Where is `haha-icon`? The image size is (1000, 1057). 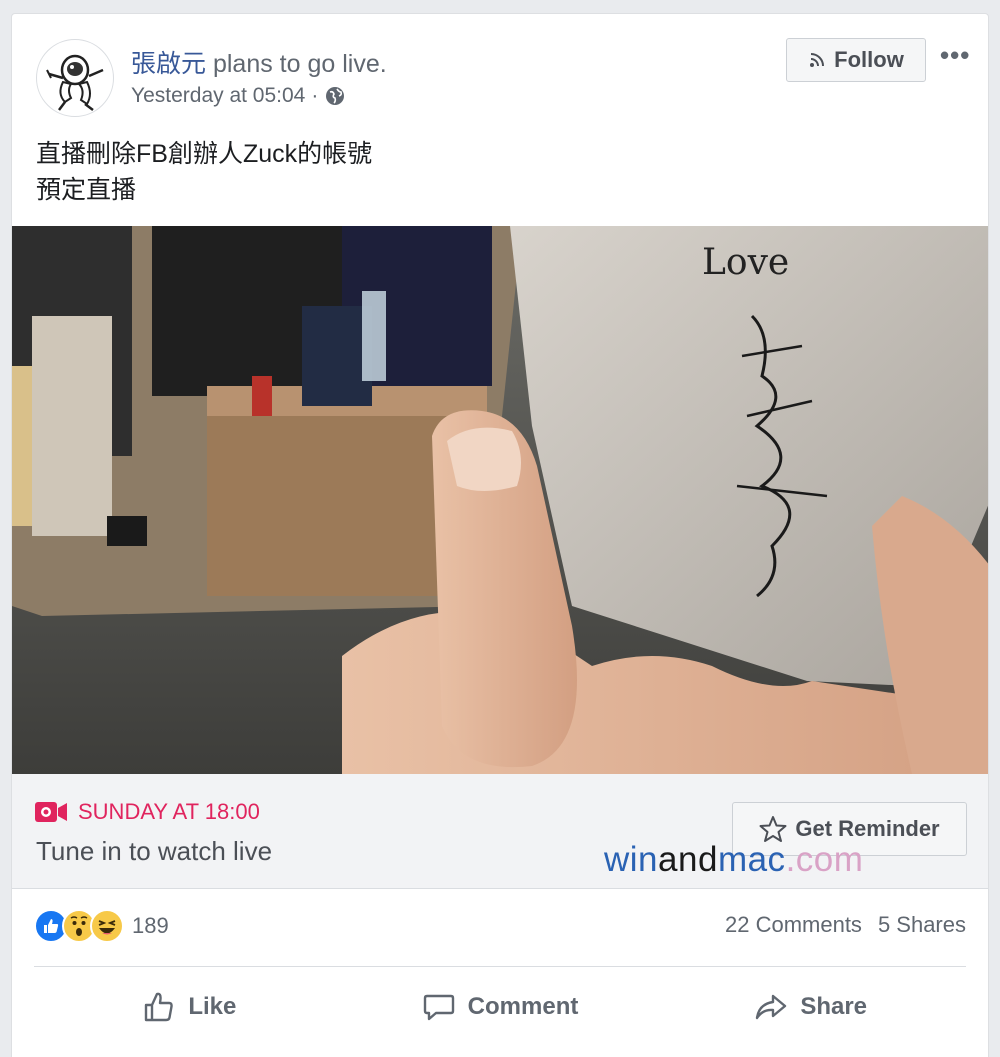 haha-icon is located at coordinates (107, 926).